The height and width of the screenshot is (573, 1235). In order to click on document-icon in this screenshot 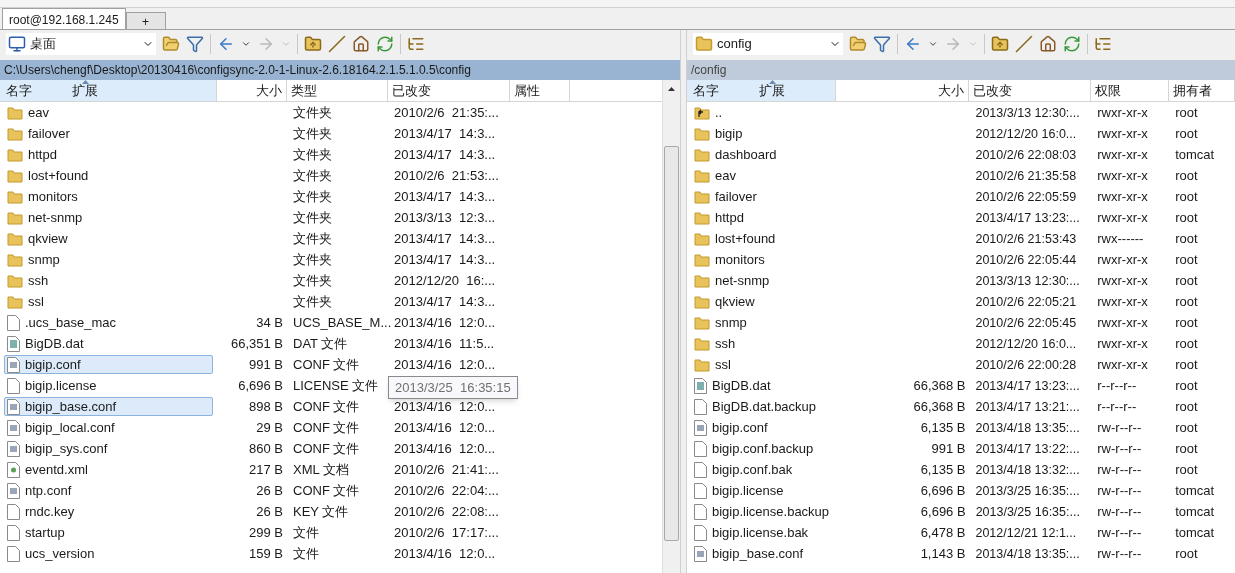, I will do `click(13, 427)`.